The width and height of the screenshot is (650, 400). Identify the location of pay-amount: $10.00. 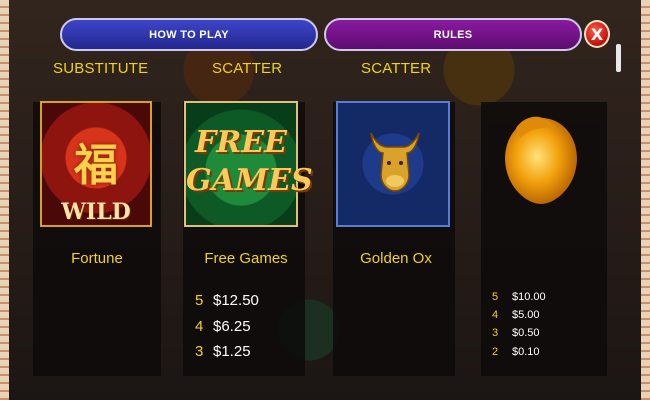
(529, 297).